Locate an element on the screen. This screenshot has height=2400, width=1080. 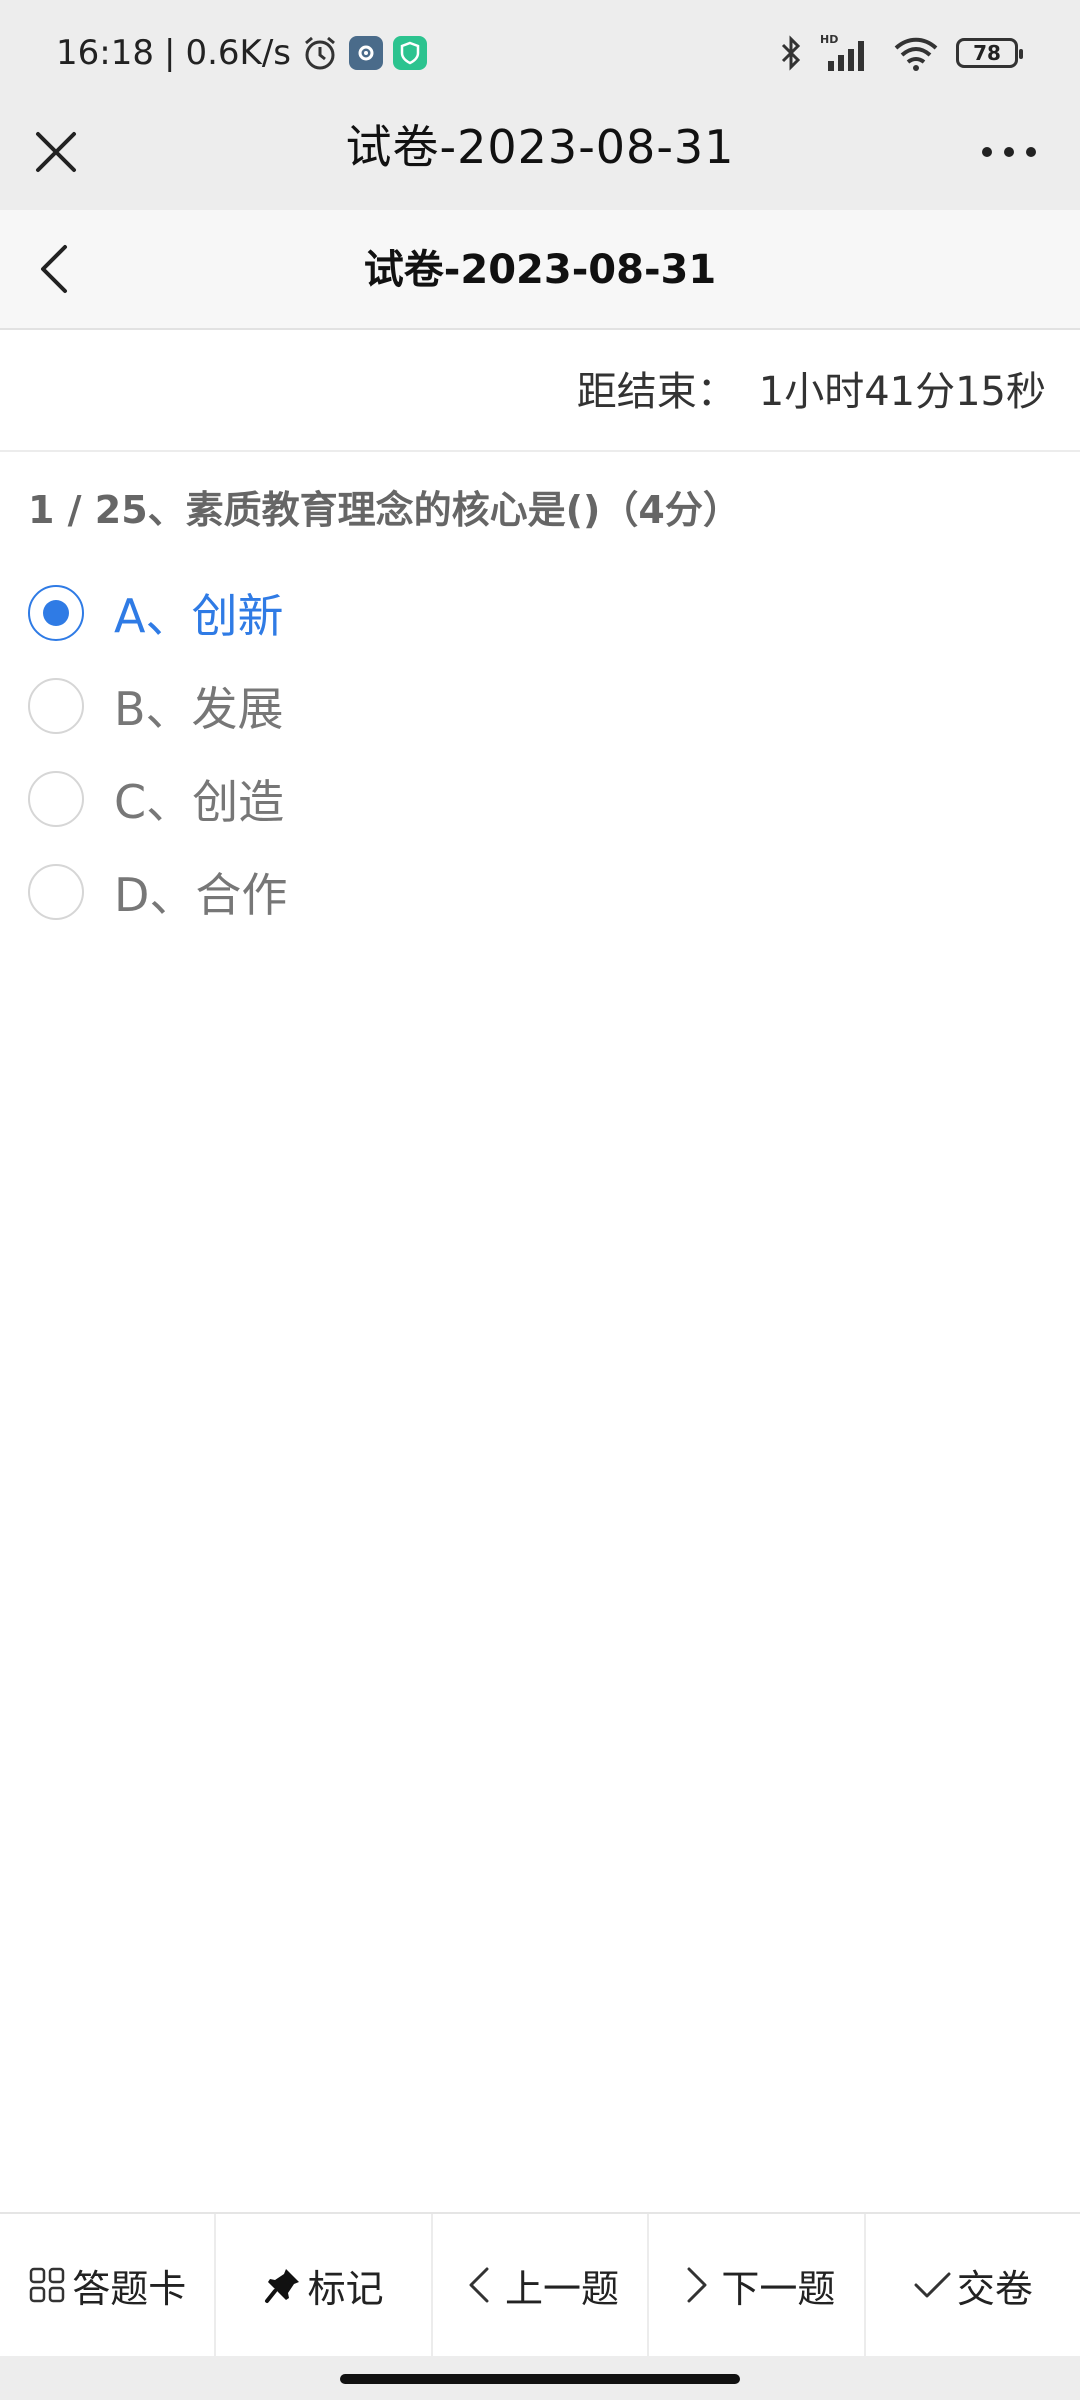
option-a: A、创新 is located at coordinates (540, 612).